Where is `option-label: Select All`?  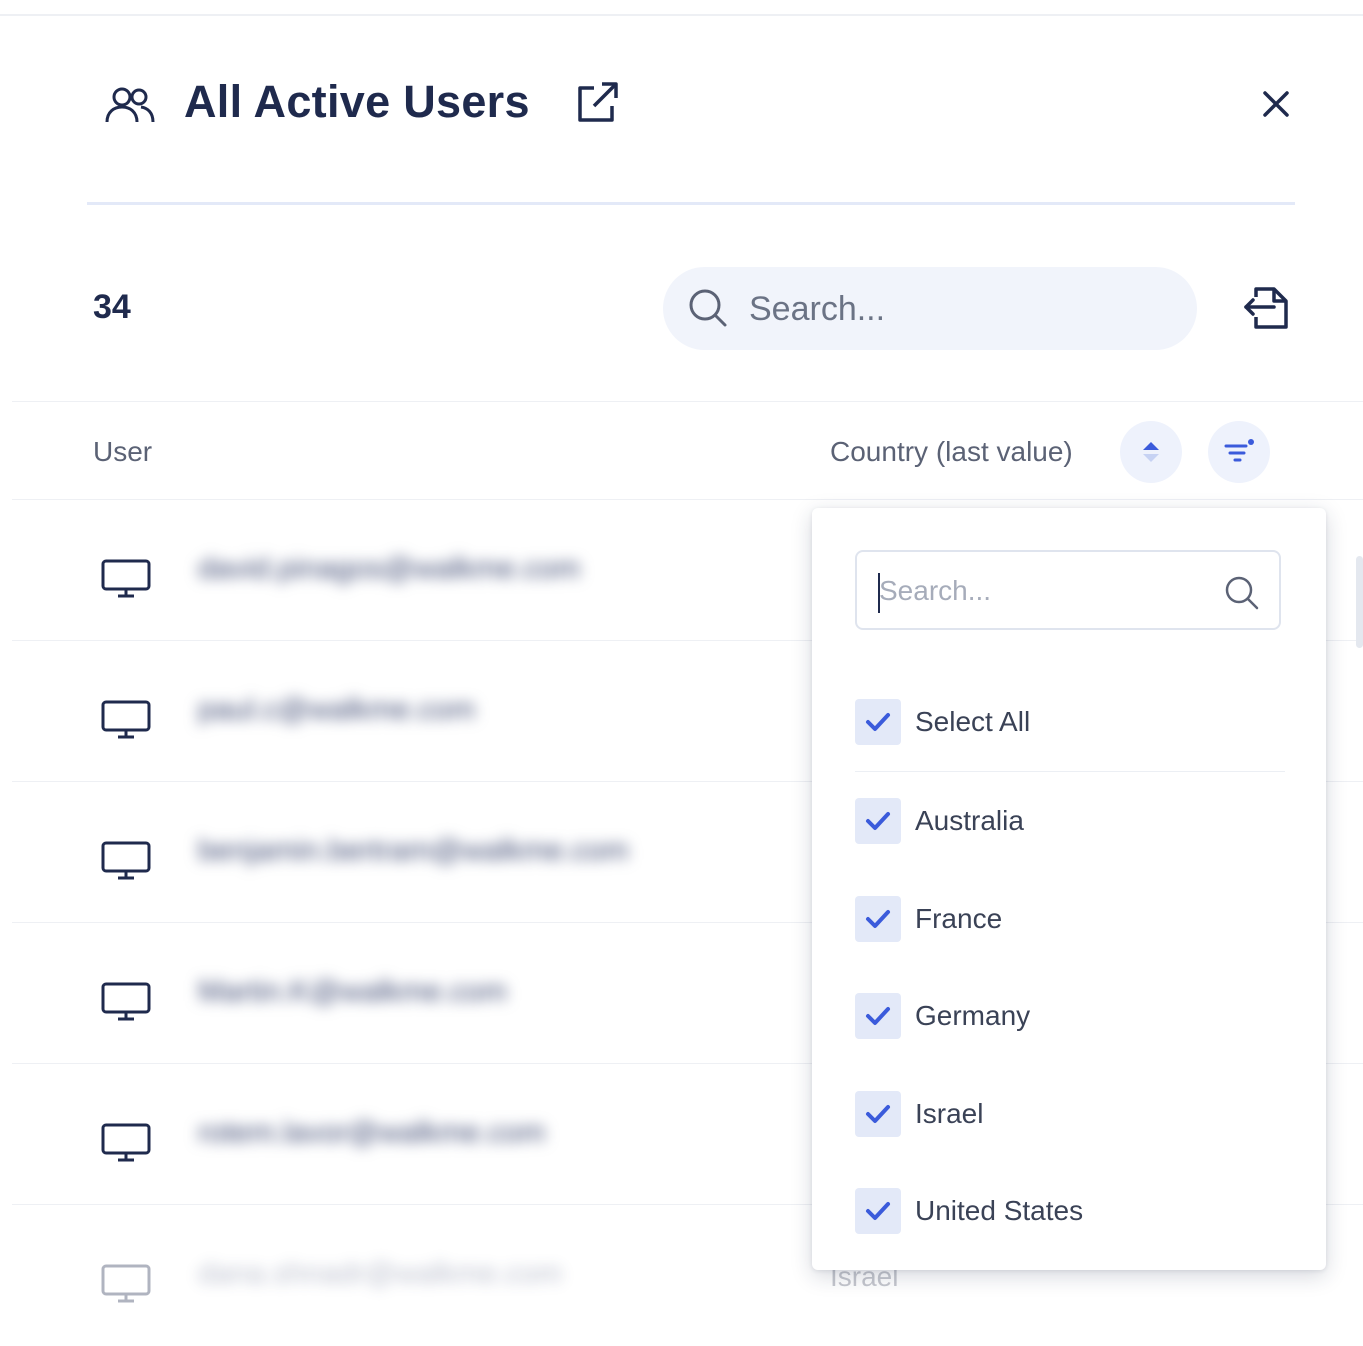
option-label: Select All is located at coordinates (973, 721).